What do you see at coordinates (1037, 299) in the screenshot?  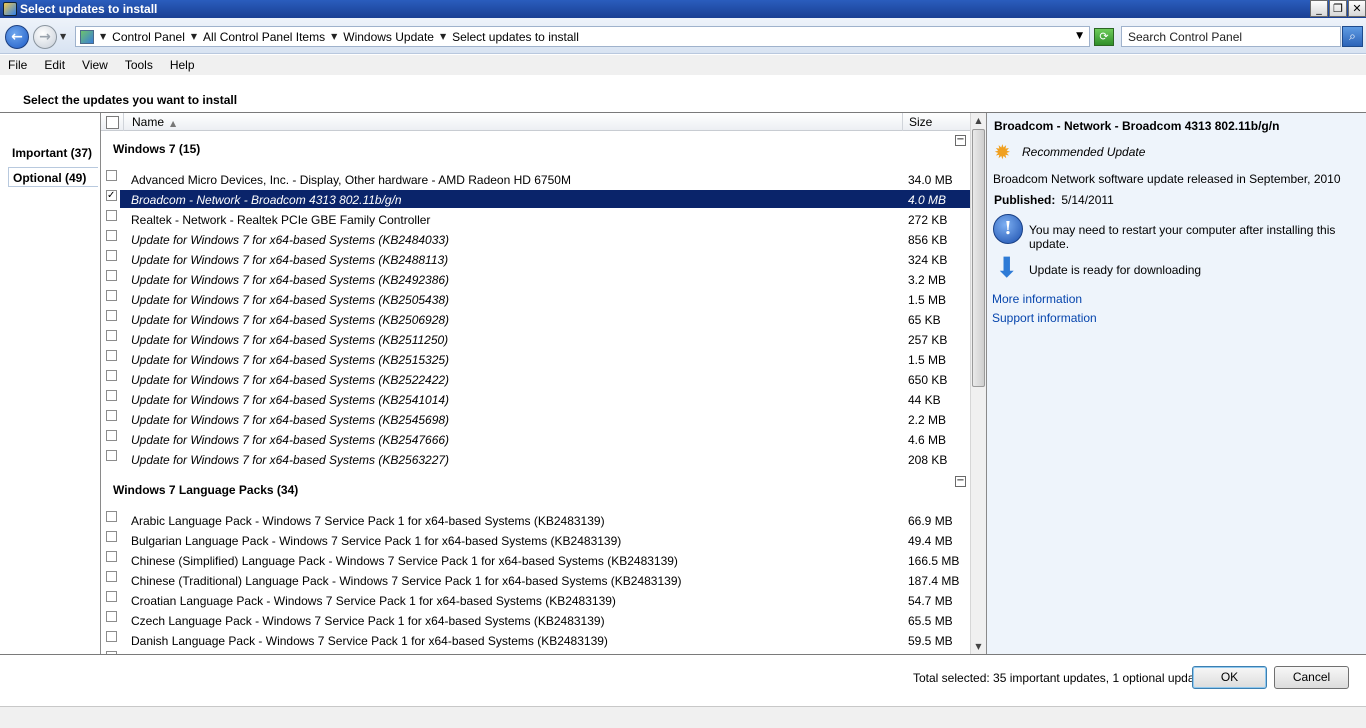 I see `more-information-link: More information` at bounding box center [1037, 299].